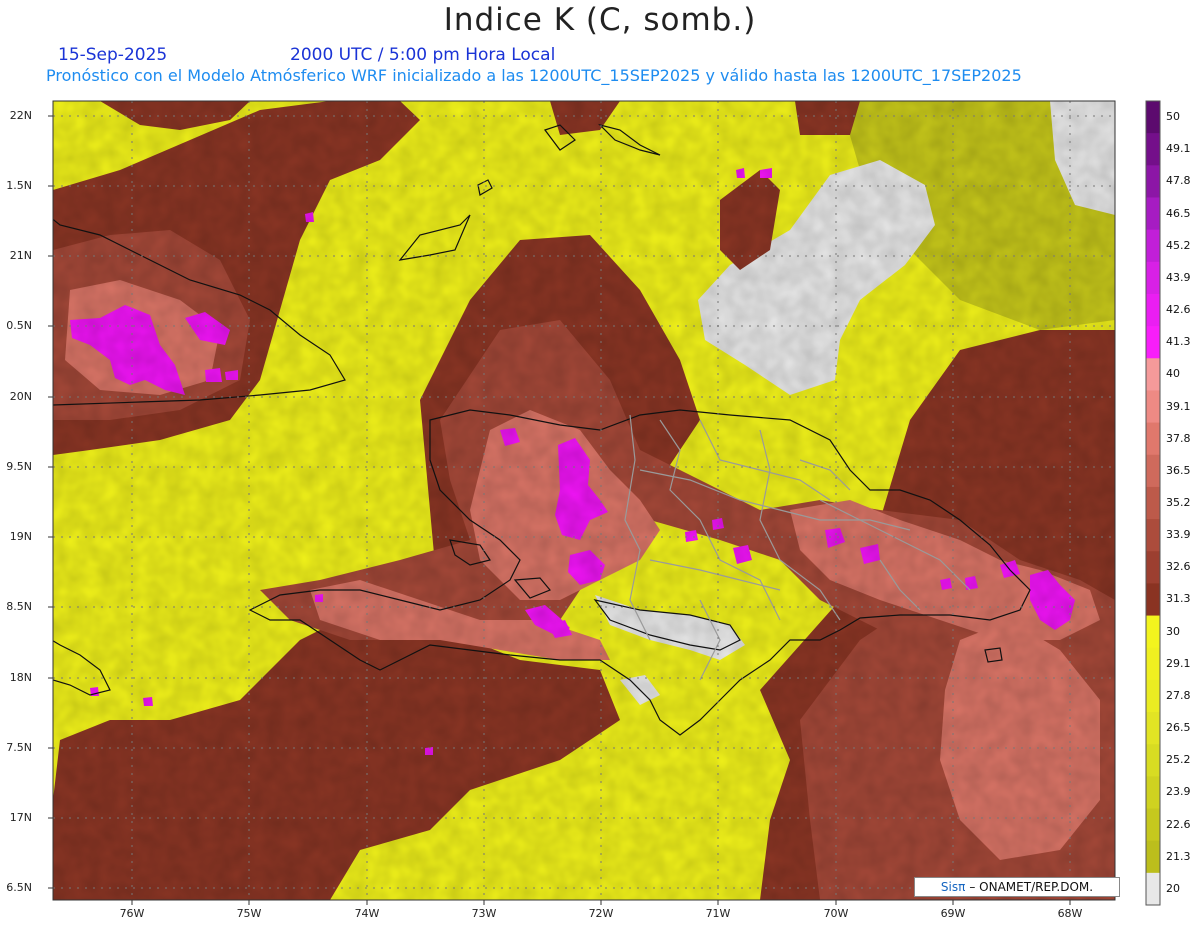 Image resolution: width=1200 pixels, height=927 pixels. What do you see at coordinates (1178, 149) in the screenshot?
I see `colorbar-label: 49.1` at bounding box center [1178, 149].